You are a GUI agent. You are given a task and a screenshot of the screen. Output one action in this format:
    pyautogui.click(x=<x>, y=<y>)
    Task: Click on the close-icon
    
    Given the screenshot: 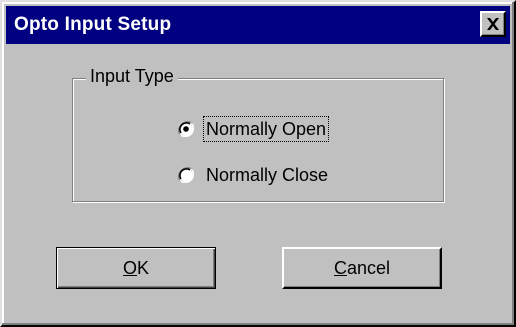 What is the action you would take?
    pyautogui.click(x=493, y=24)
    